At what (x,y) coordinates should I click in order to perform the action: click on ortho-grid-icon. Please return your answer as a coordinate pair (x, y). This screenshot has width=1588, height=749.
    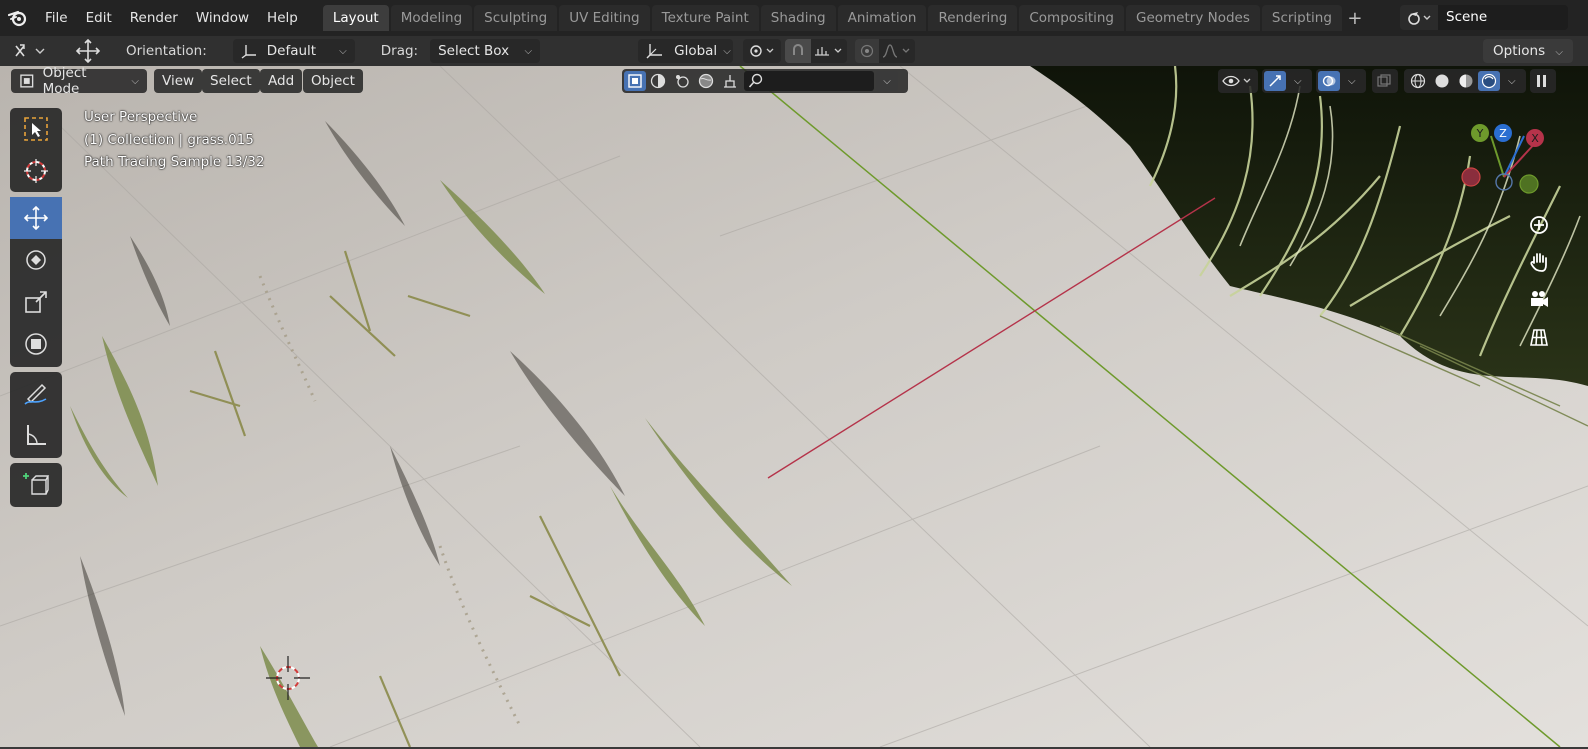
    Looking at the image, I should click on (1539, 337).